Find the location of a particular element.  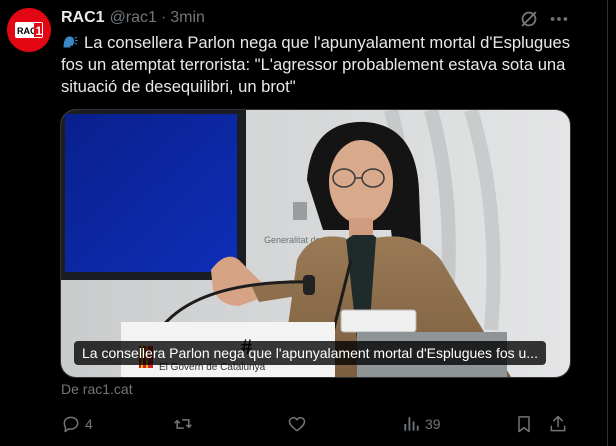

like-button is located at coordinates (299, 424).